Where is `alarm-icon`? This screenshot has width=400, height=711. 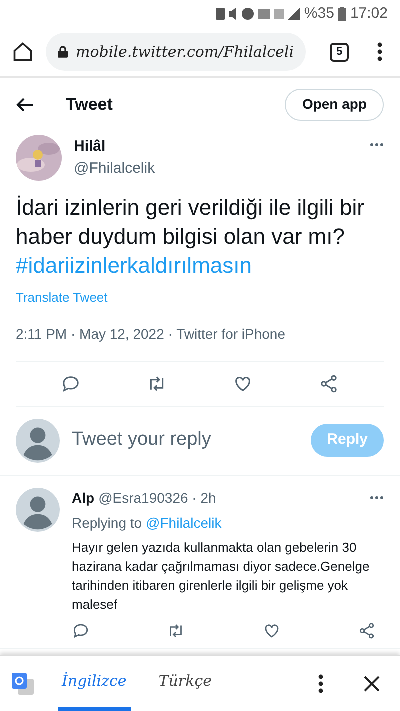
alarm-icon is located at coordinates (248, 14).